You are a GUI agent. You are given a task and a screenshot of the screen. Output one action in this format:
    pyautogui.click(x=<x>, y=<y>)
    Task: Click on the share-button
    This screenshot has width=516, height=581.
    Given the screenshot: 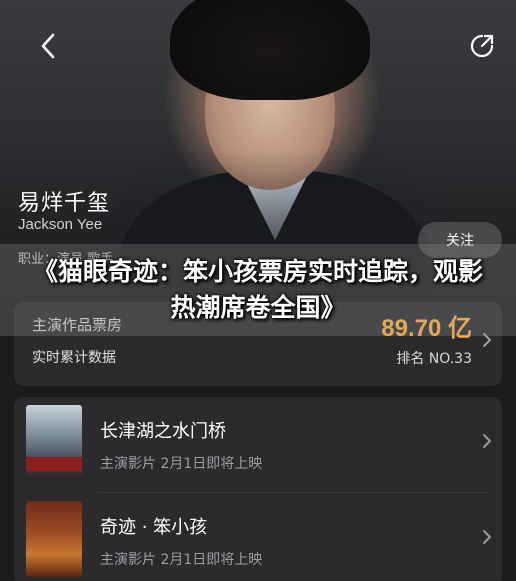 What is the action you would take?
    pyautogui.click(x=482, y=46)
    